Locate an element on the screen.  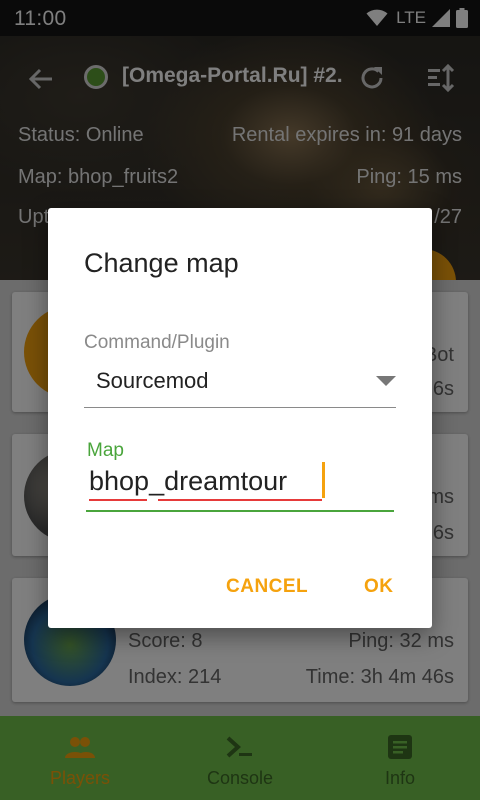
plugin-select: Sourcemod is located at coordinates (240, 383).